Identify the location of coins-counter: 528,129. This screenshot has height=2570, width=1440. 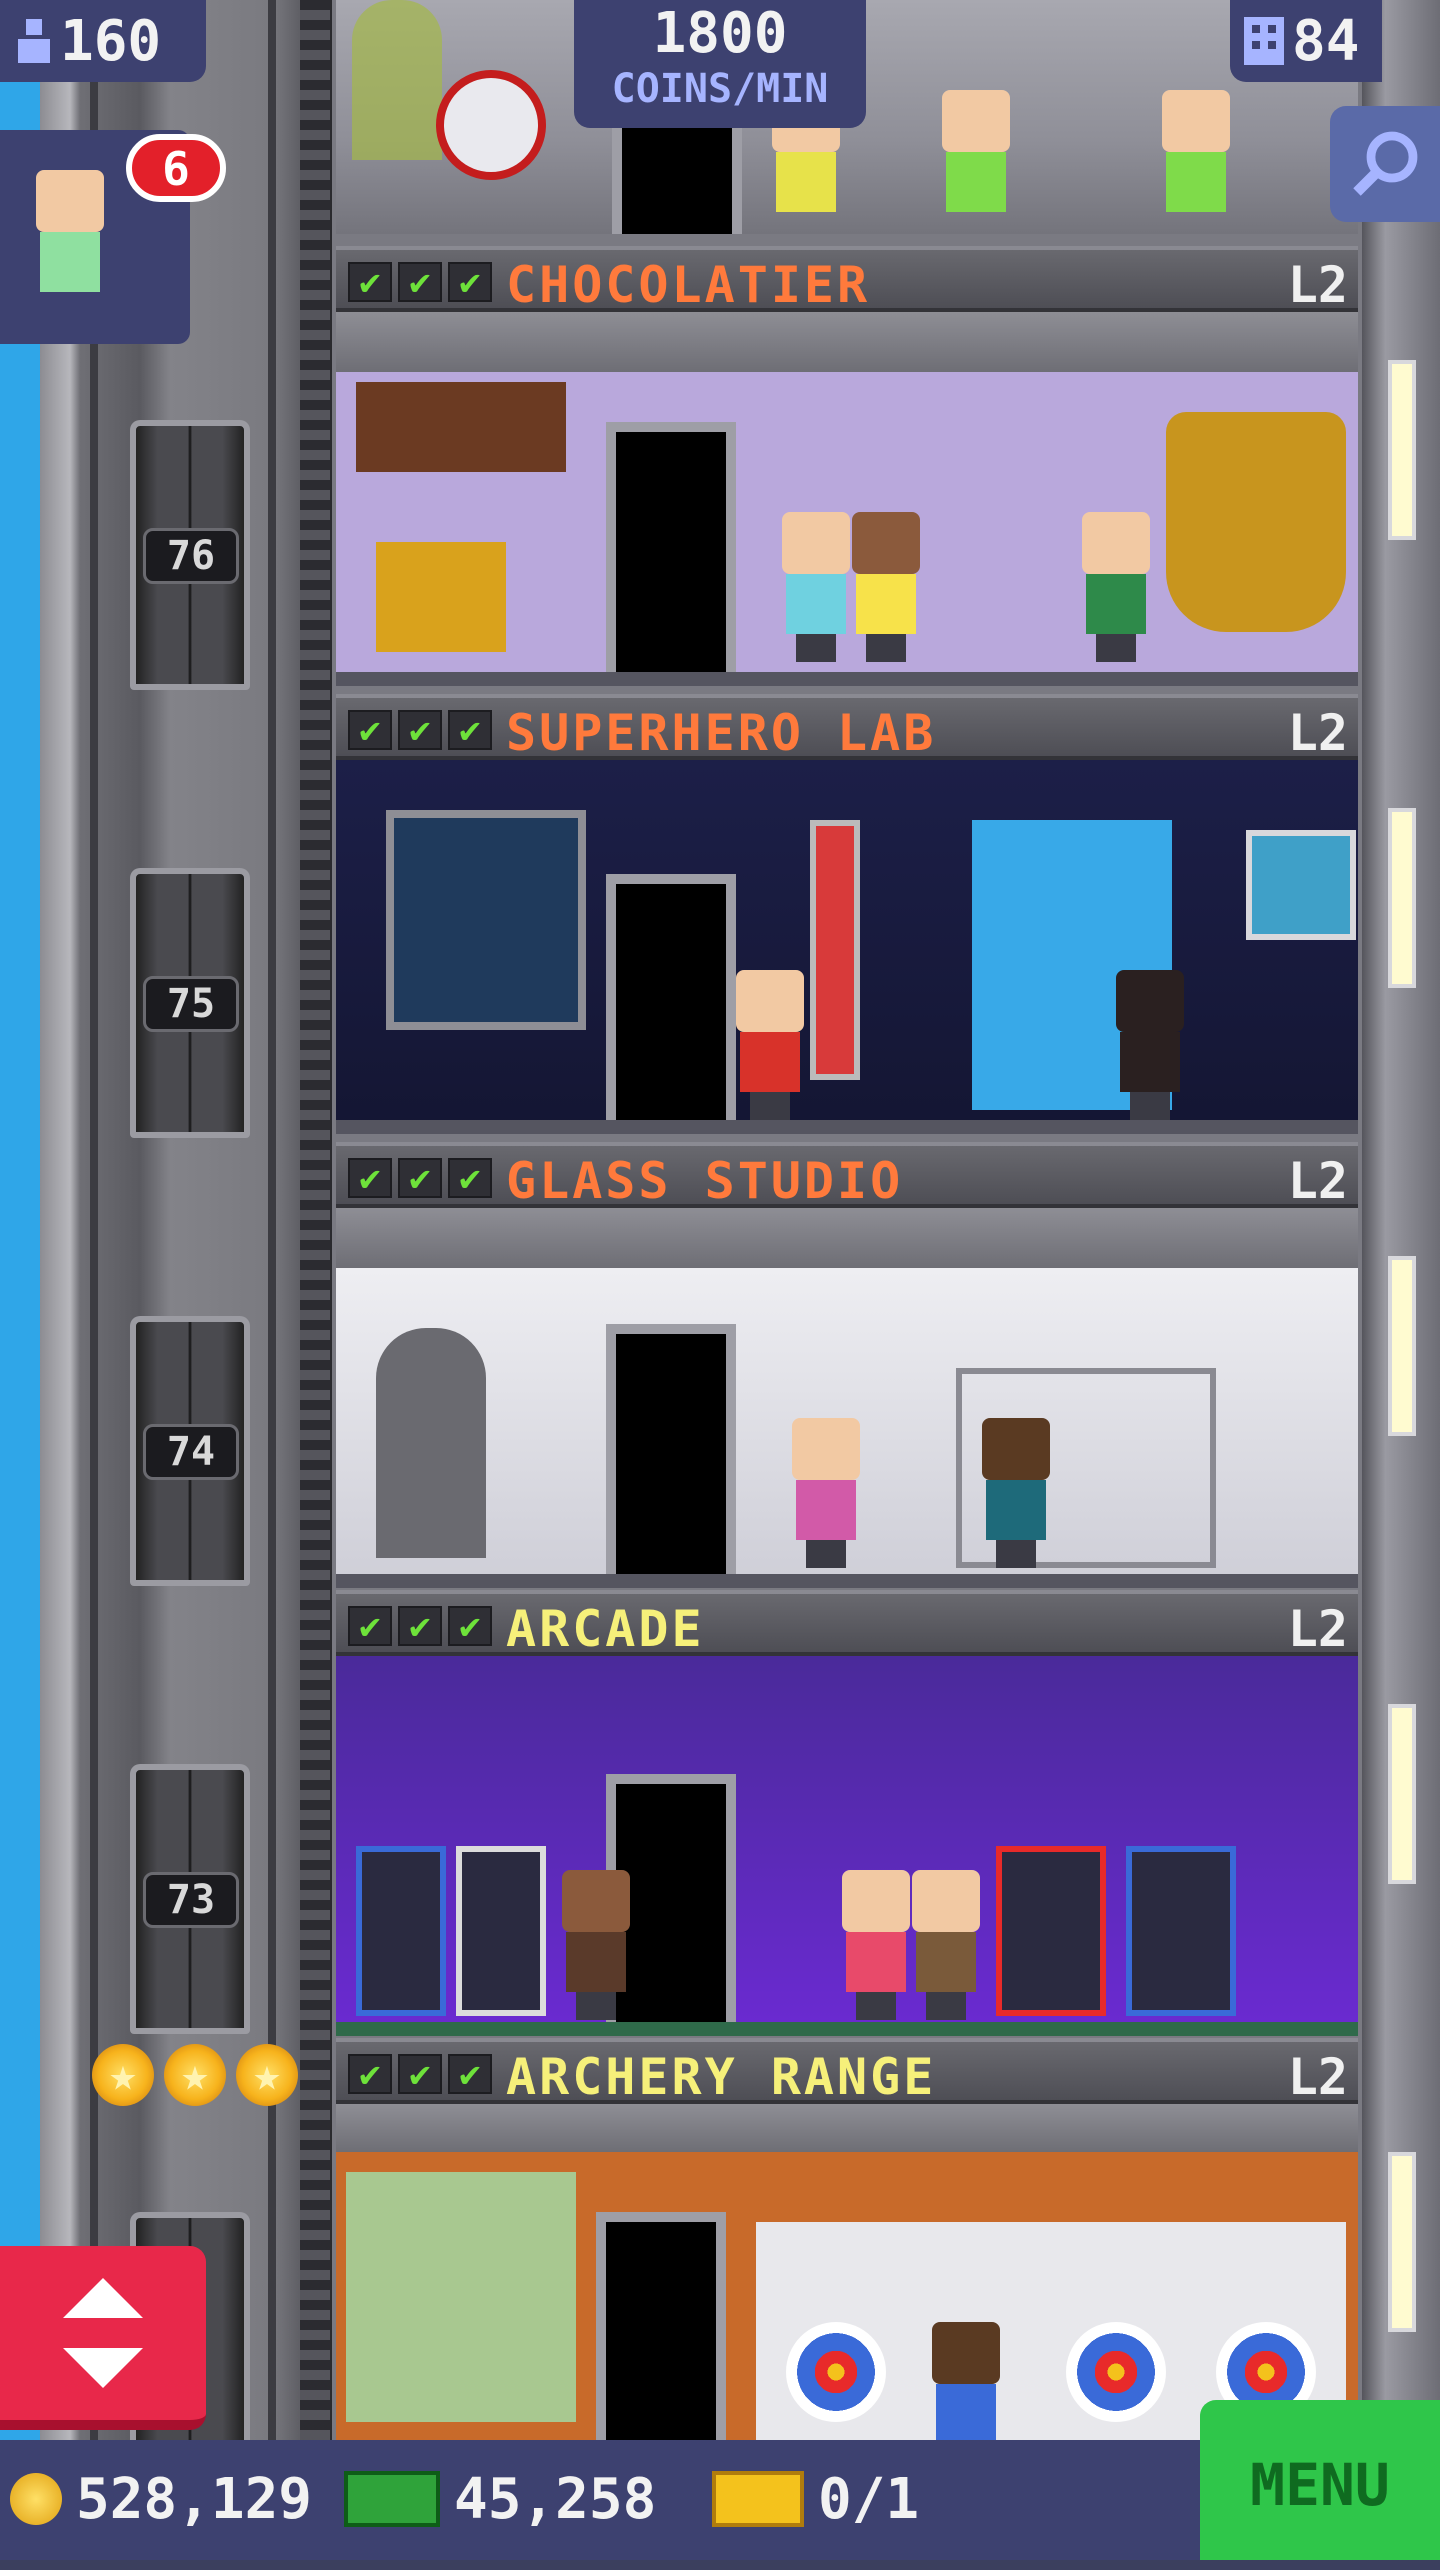
(161, 2499).